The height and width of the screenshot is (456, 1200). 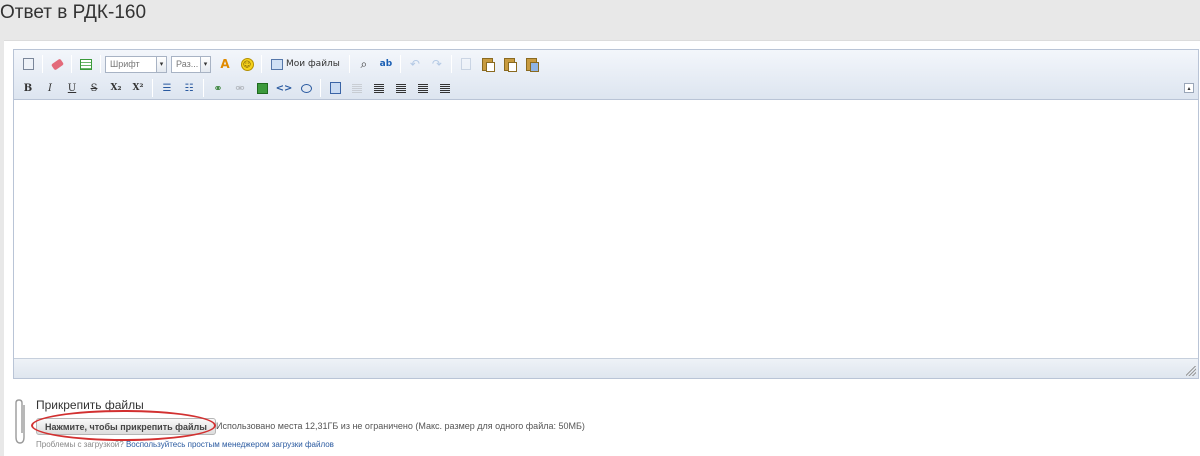 I want to click on toolbar-row-1: Шрифт ▾ Раз... ▾ A ☺ Мои файлы ⌕ ab ↶ ↷, so click(x=281, y=64).